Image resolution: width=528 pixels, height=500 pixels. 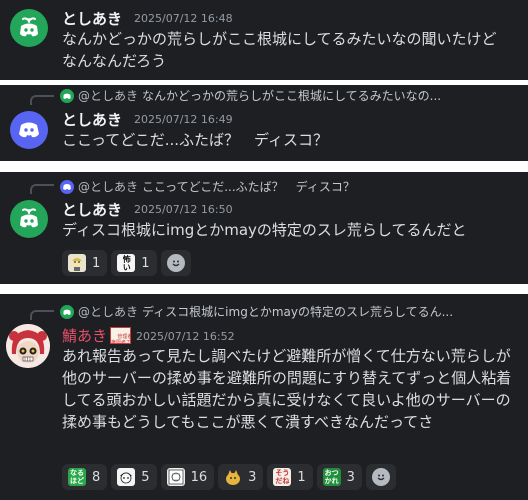 What do you see at coordinates (279, 50) in the screenshot?
I see `message-text: なんかどっかの荒らしがここ根城にしてるみたいなの聞いたけどなんなんだろう` at bounding box center [279, 50].